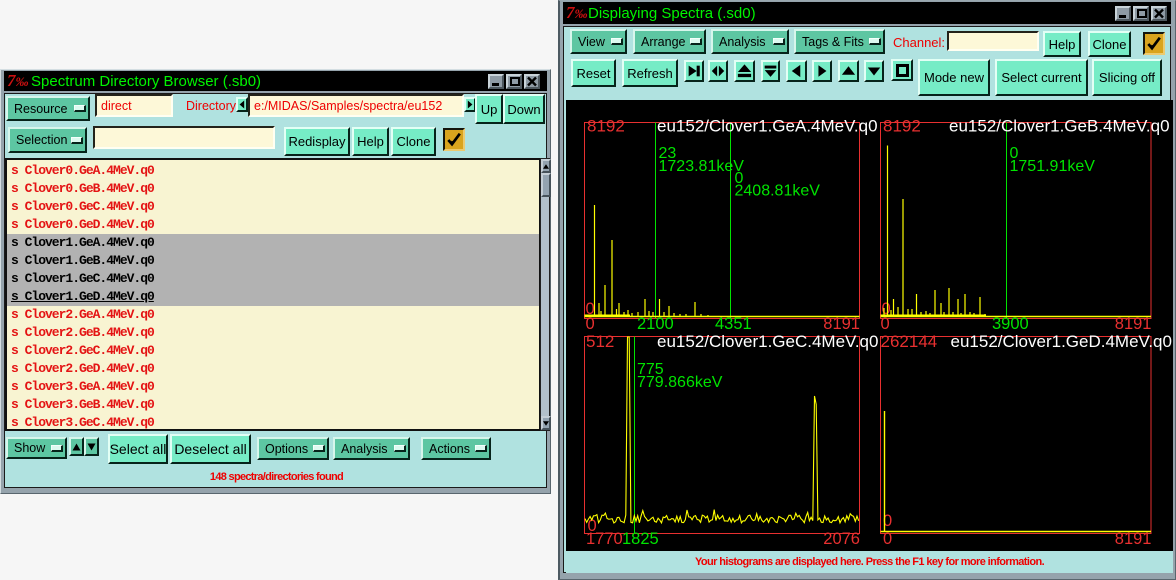 This screenshot has width=1176, height=580. What do you see at coordinates (733, 324) in the screenshot?
I see `svg-text: 4351` at bounding box center [733, 324].